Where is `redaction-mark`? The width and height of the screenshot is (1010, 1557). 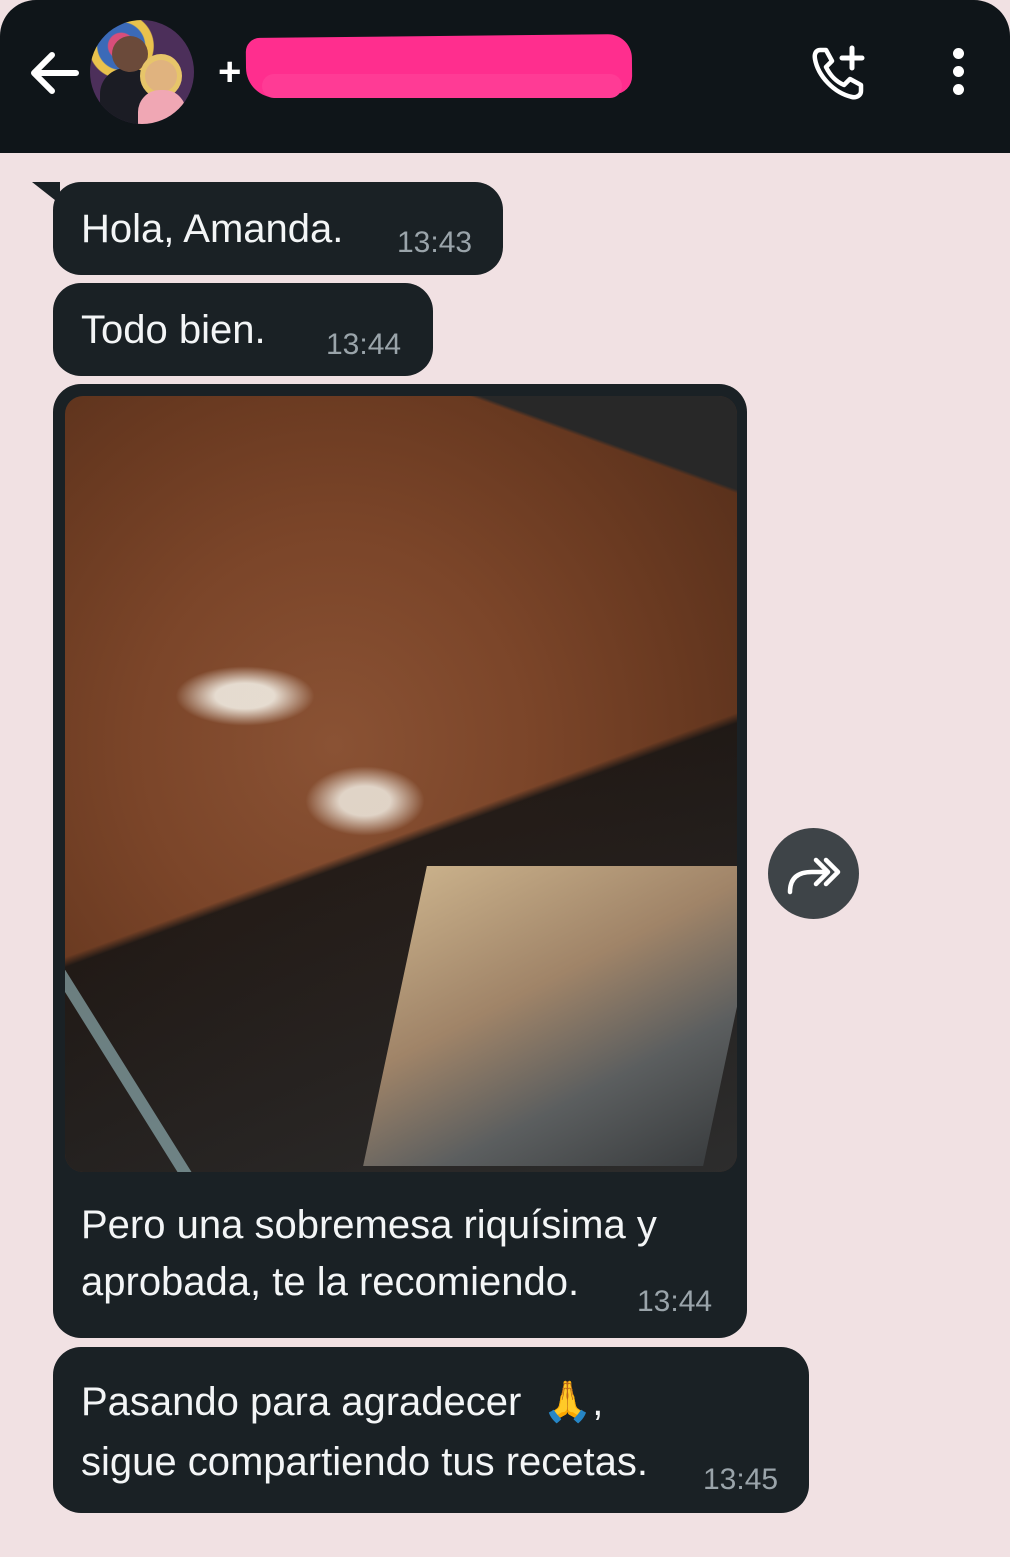
redaction-mark is located at coordinates (442, 86).